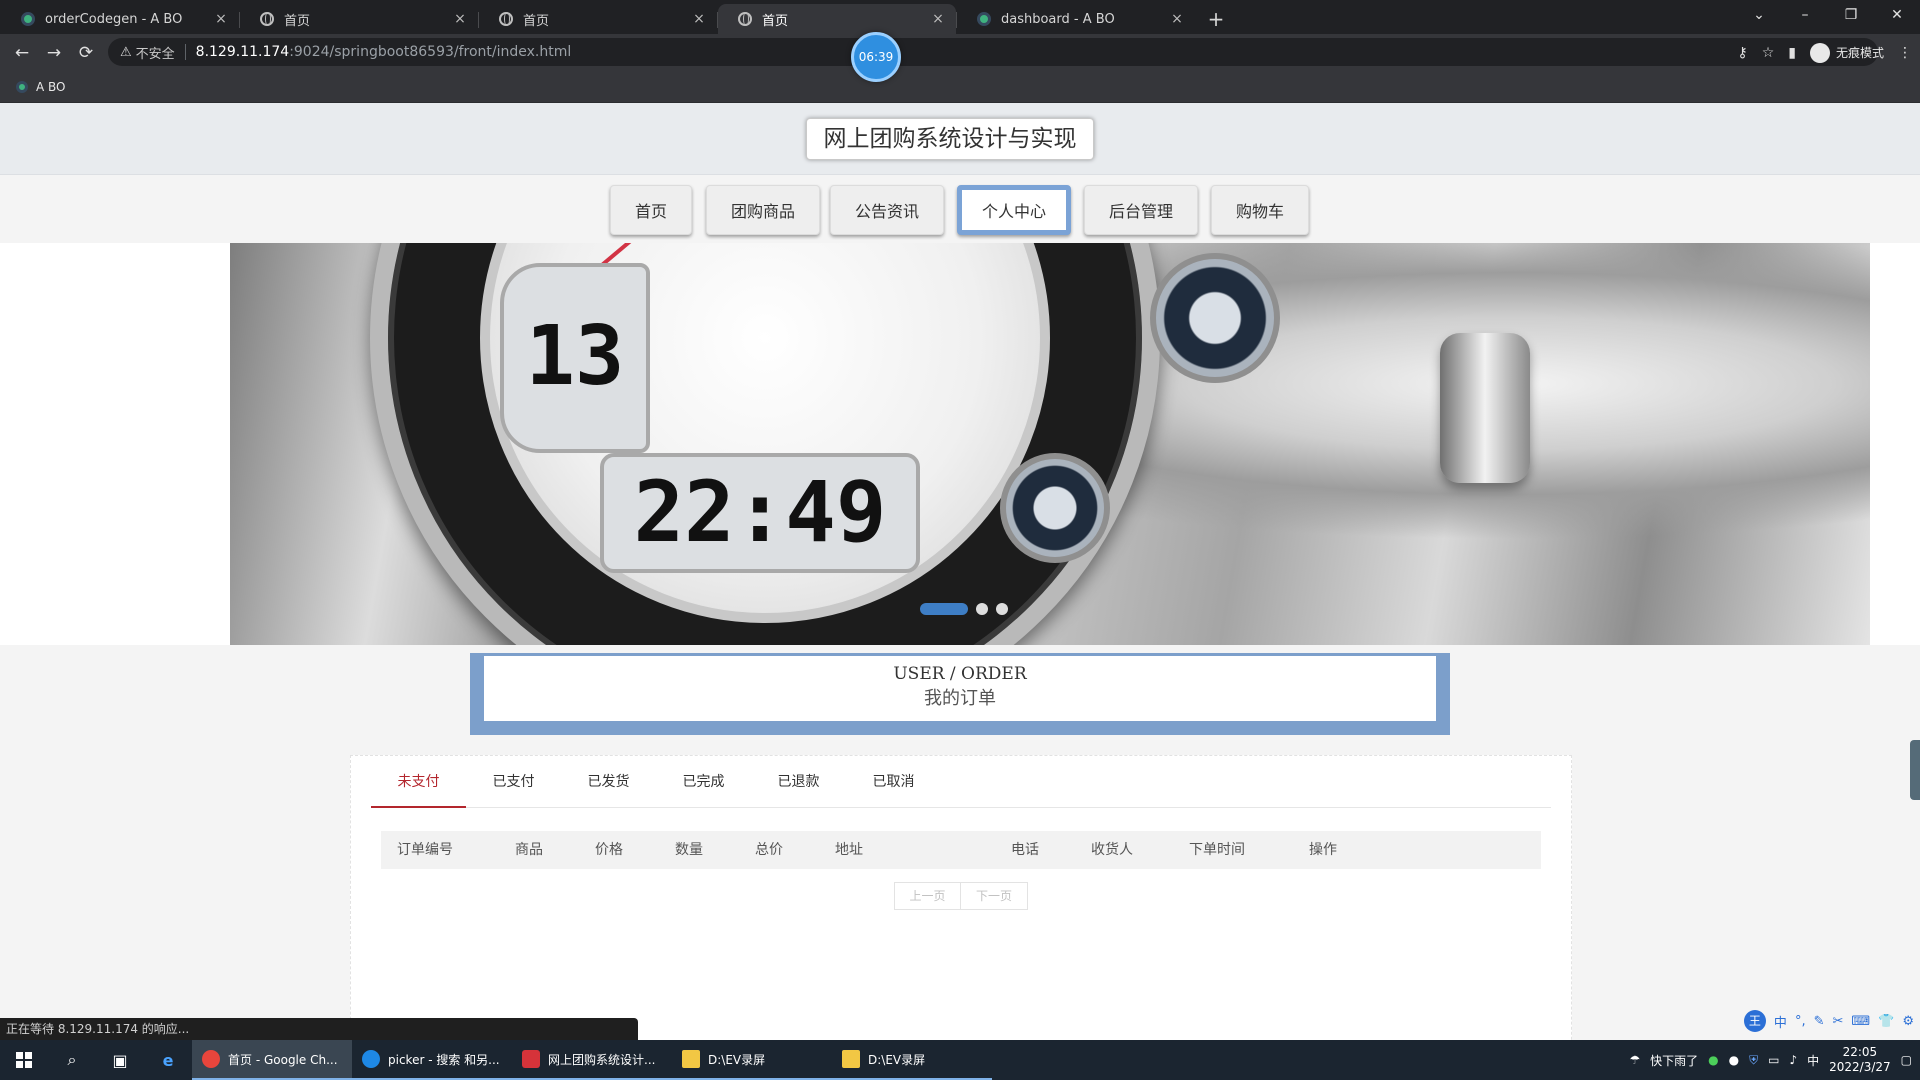 This screenshot has width=1920, height=1080. I want to click on browser-tab: orderCodegen - A BO ×, so click(120, 19).